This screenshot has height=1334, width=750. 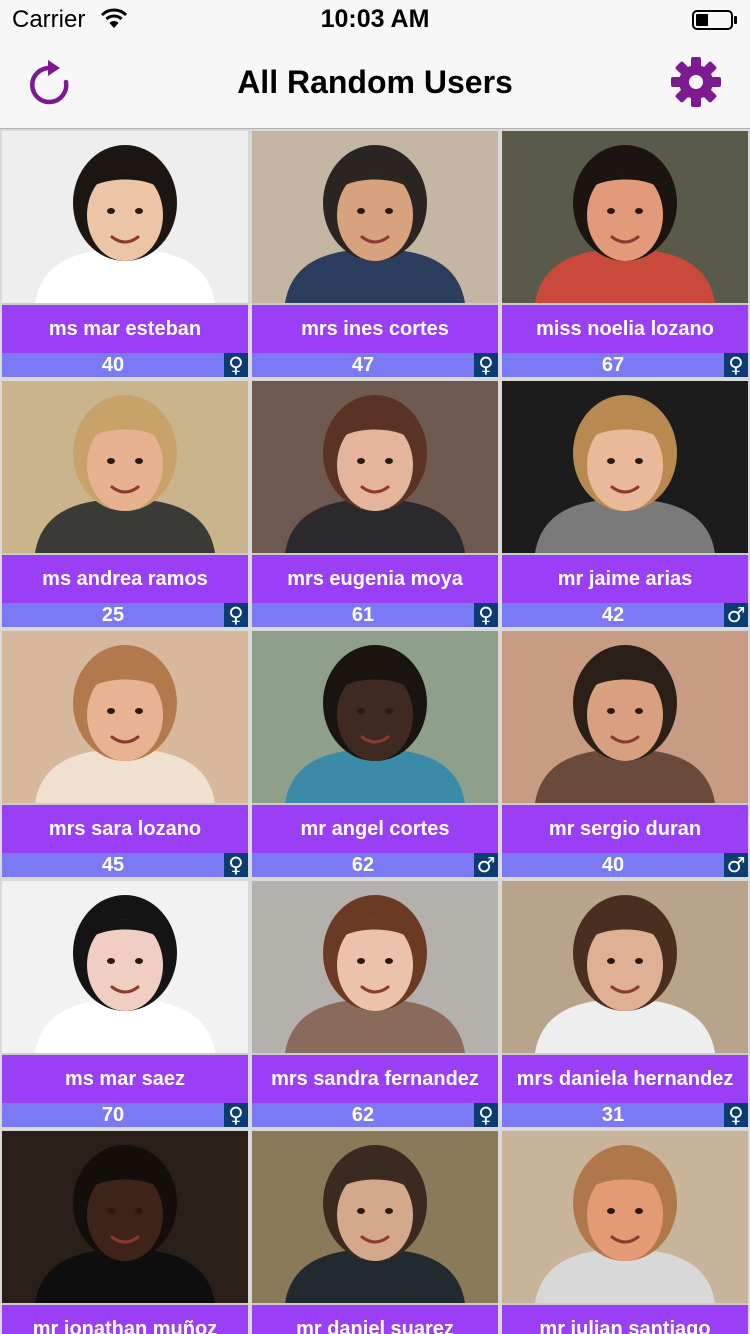 I want to click on user-card: mrs ines cortes 47 ♀, so click(x=375, y=254).